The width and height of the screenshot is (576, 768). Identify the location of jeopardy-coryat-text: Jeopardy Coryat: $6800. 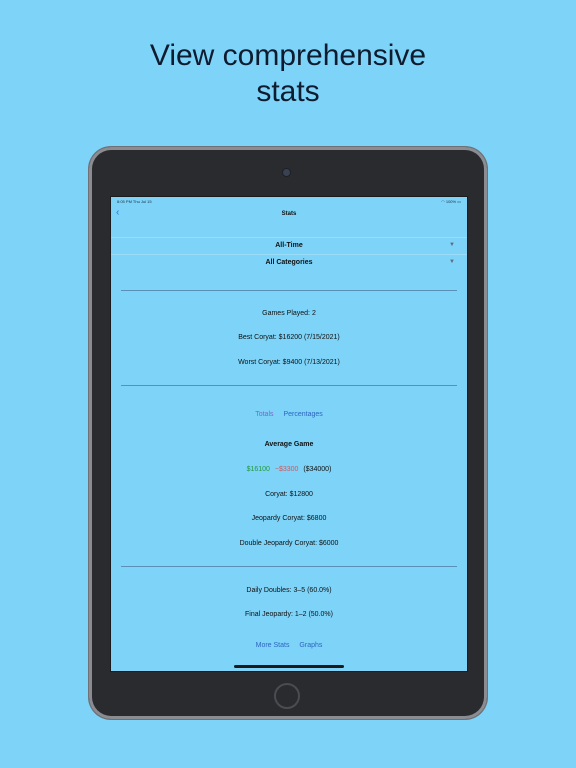
(289, 518).